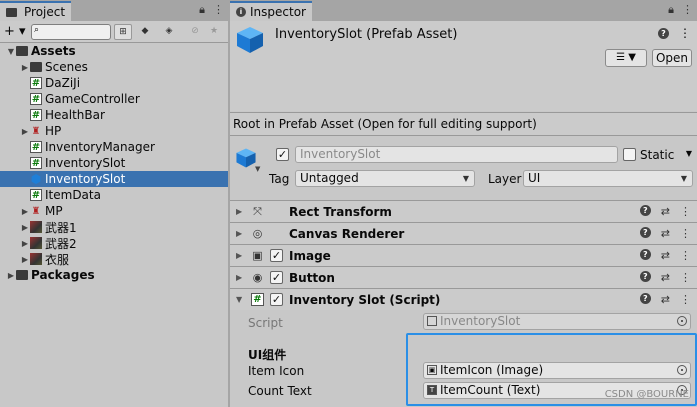  I want to click on filter-by-label-icon: ◈, so click(169, 32).